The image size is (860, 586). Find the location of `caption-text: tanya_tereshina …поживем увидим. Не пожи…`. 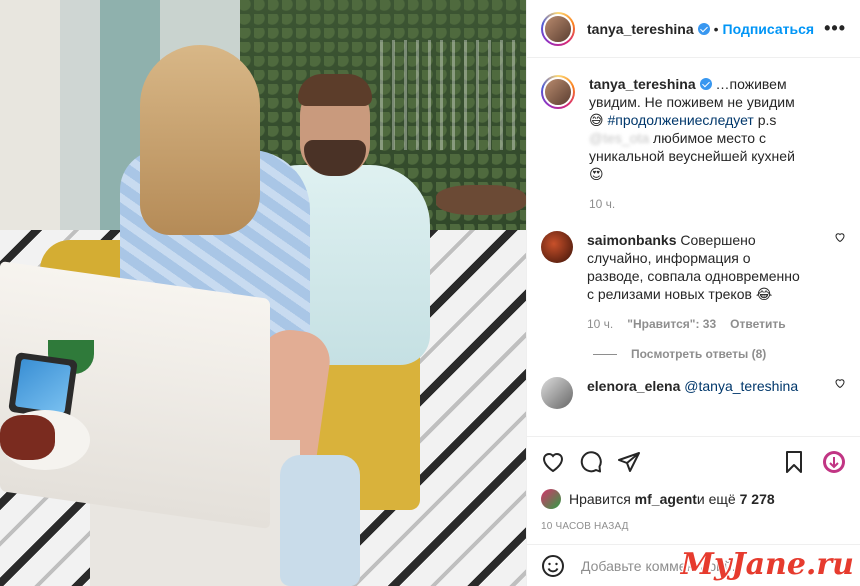

caption-text: tanya_tereshina …поживем увидим. Не пожи… is located at coordinates (699, 129).